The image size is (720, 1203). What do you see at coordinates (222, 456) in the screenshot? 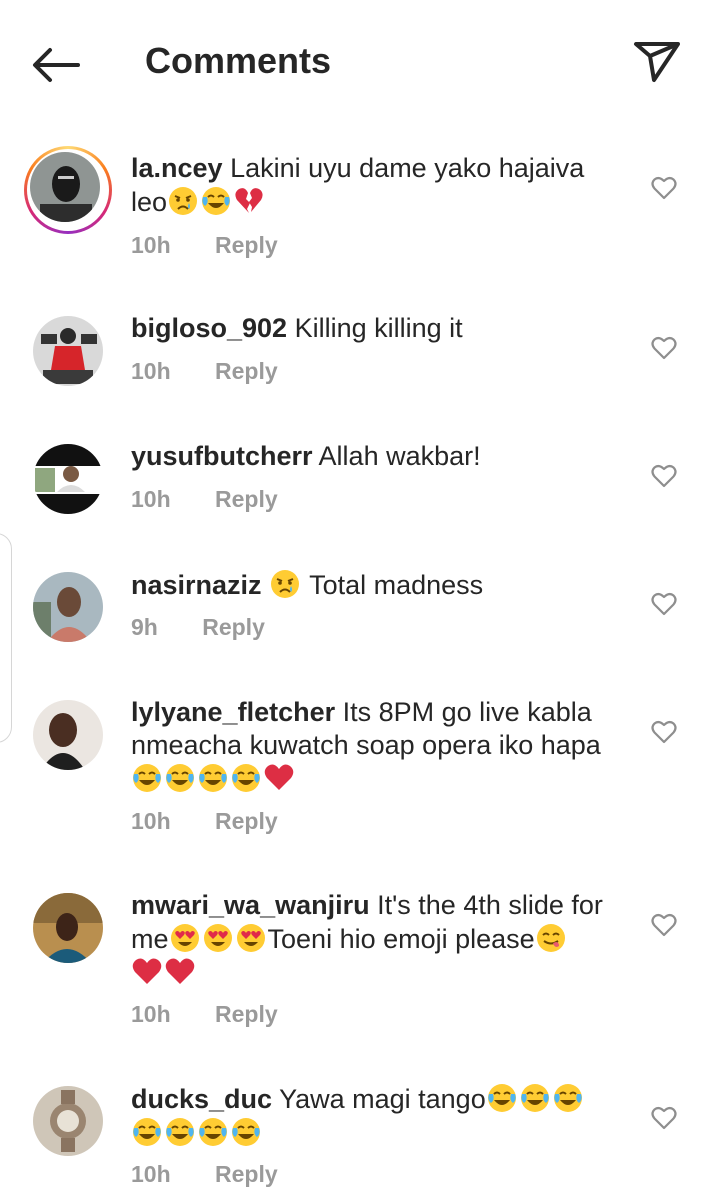
I see `username: yusufbutcherr` at bounding box center [222, 456].